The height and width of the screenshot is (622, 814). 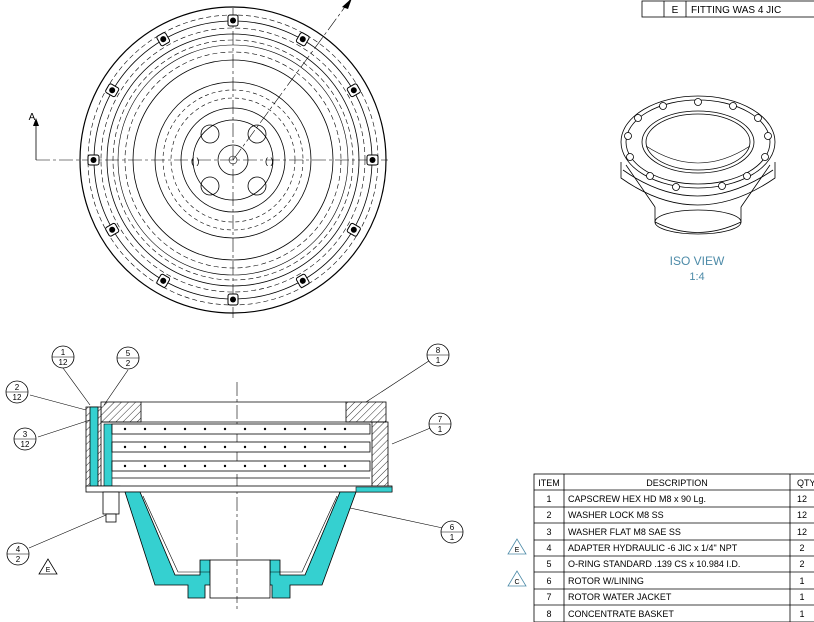 I want to click on item-balloon: 1 12, so click(x=63, y=357).